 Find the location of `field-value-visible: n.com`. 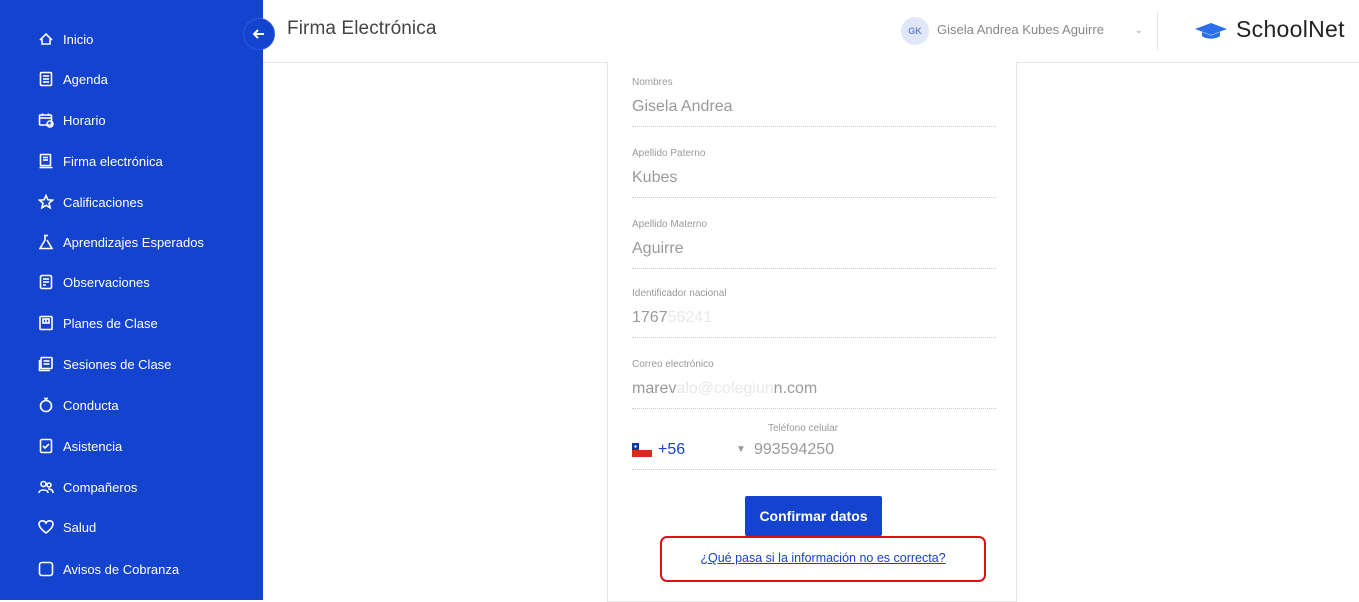

field-value-visible: n.com is located at coordinates (795, 388).